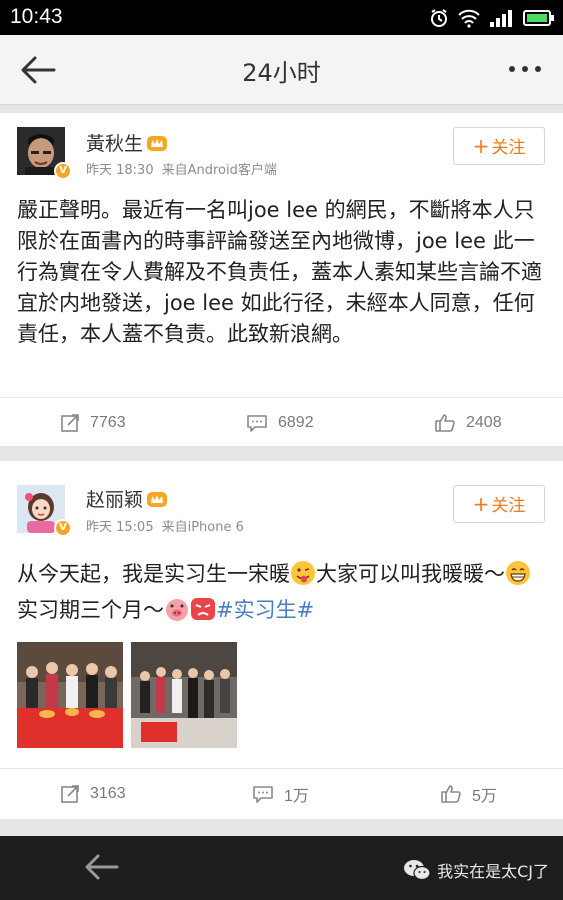  Describe the element at coordinates (417, 870) in the screenshot. I see `wechat-icon` at that location.